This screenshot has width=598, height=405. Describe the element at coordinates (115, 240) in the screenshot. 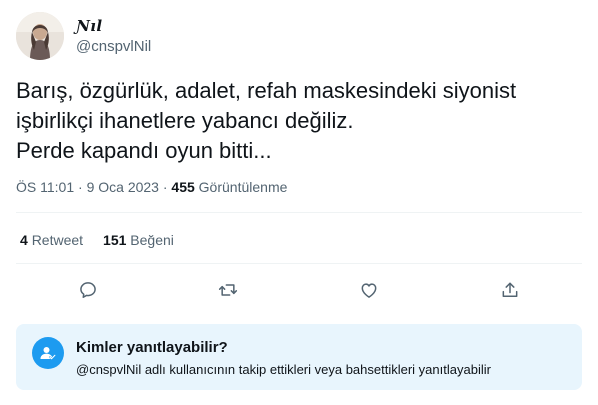

I see `likes-count: 151` at that location.